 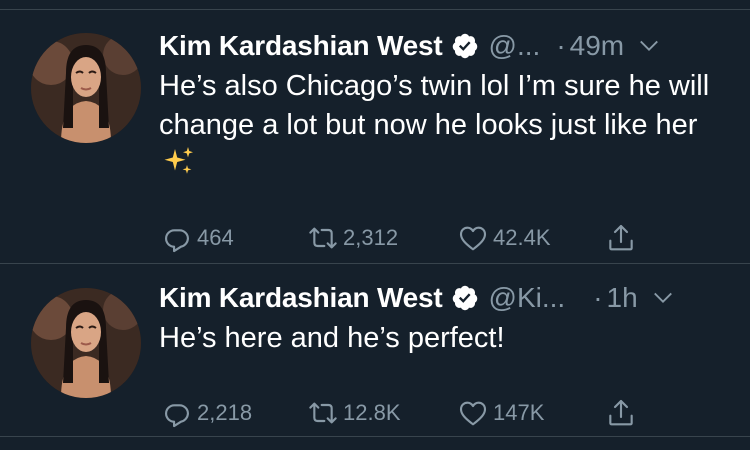 I want to click on tweet-header: Kim Kardashian West @Ki... · 1h, so click(x=444, y=298).